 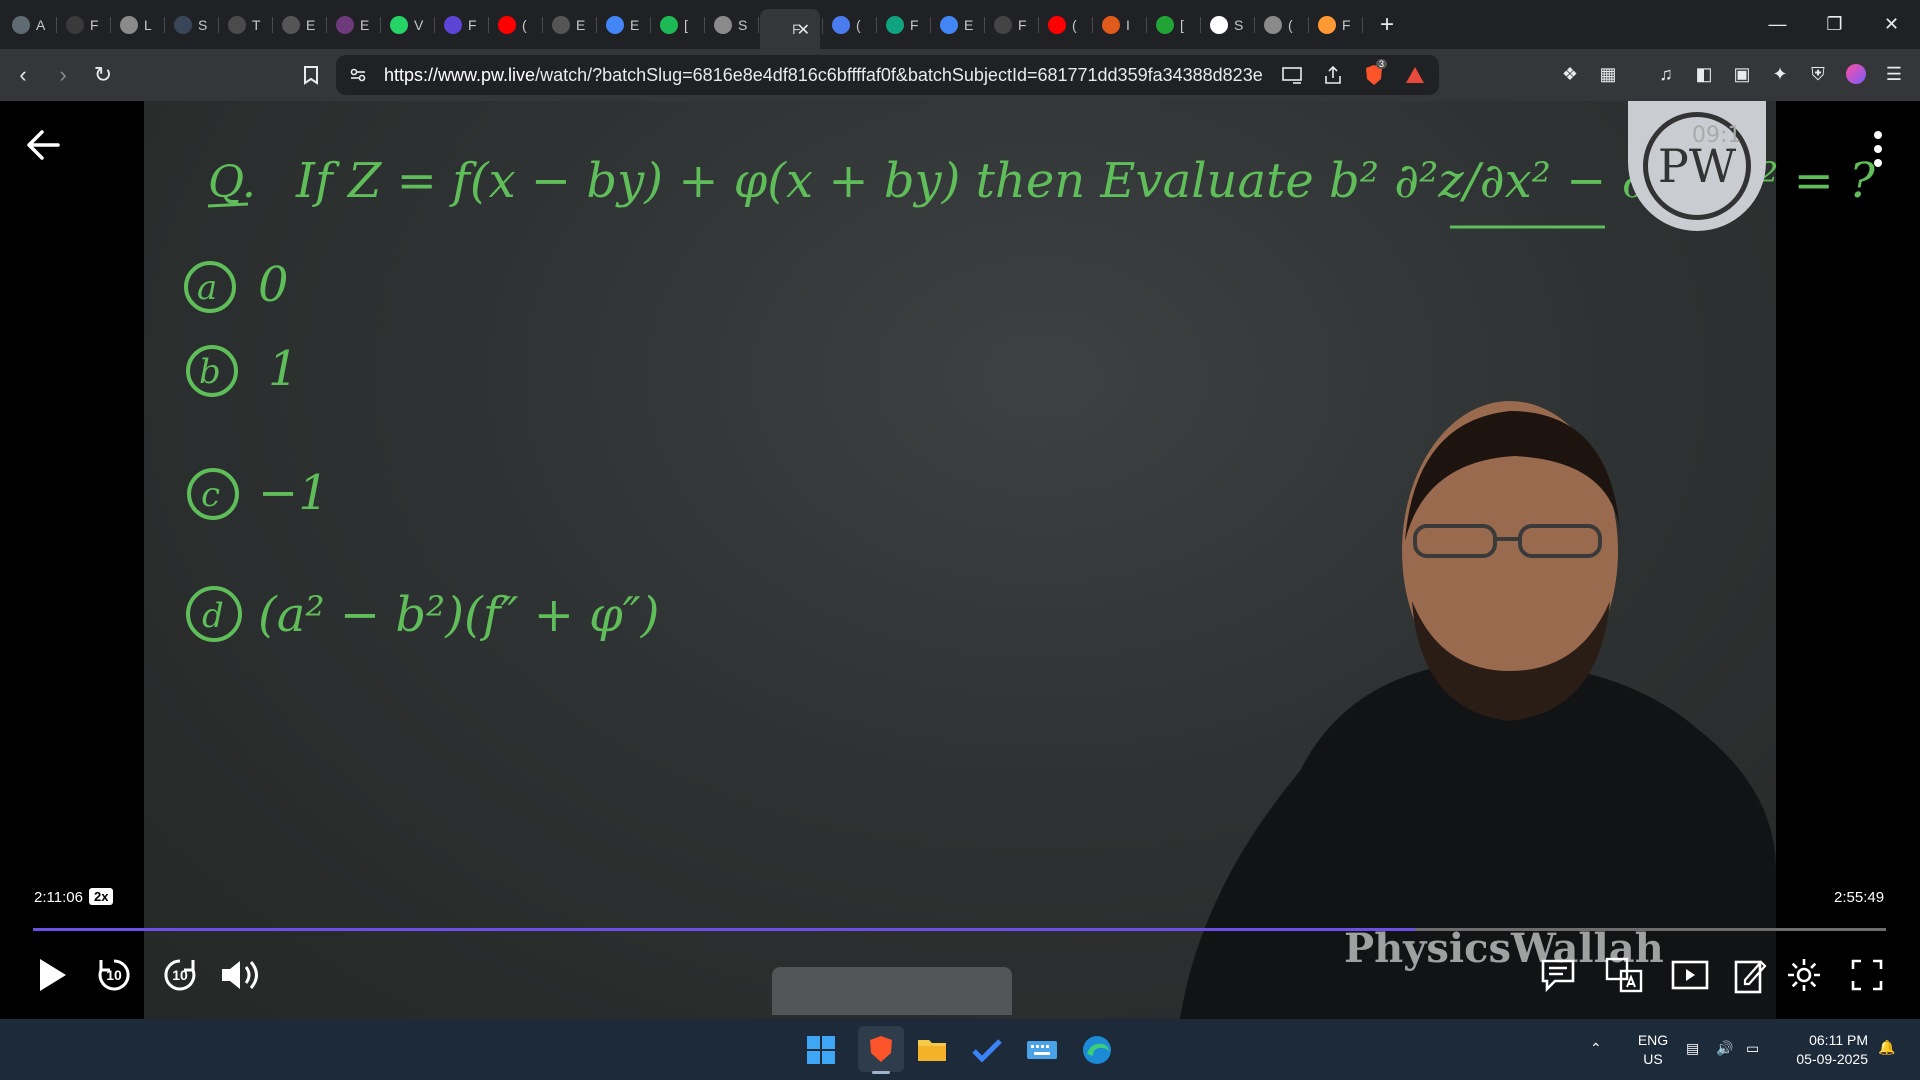 What do you see at coordinates (881, 1050) in the screenshot?
I see `brave-taskbar-icon` at bounding box center [881, 1050].